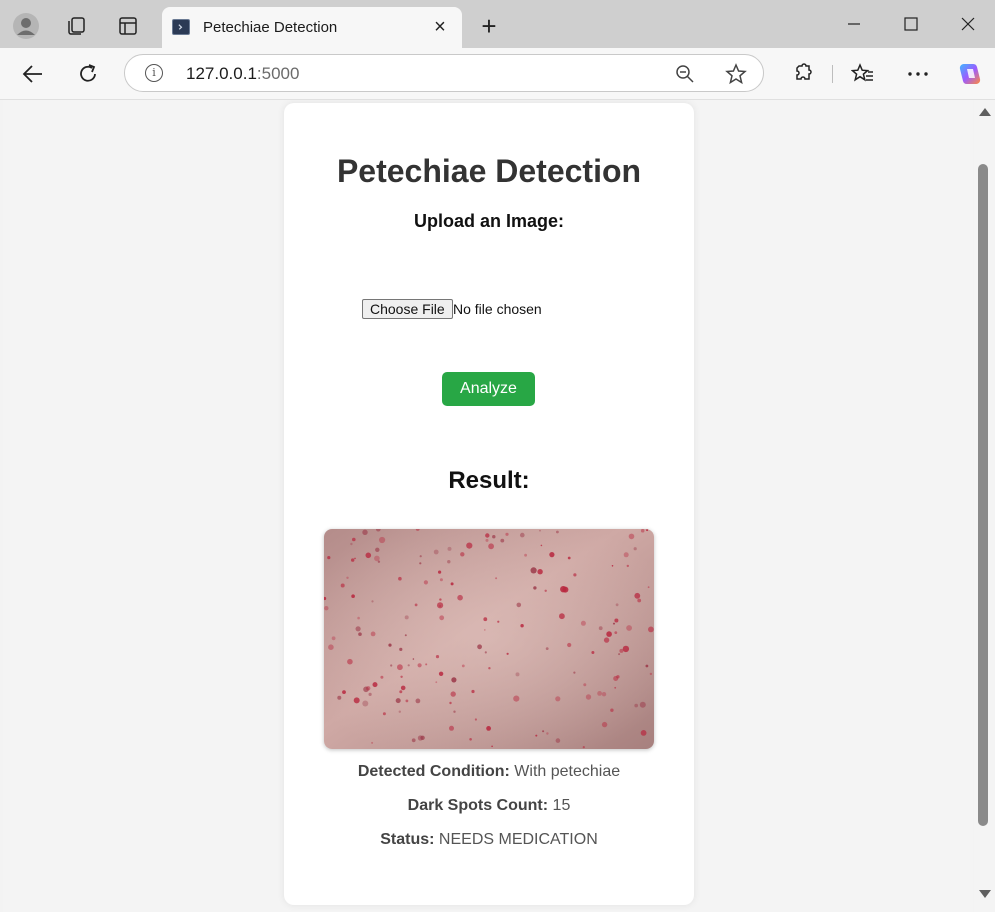 The width and height of the screenshot is (995, 912). Describe the element at coordinates (968, 24) in the screenshot. I see `close-window-icon` at that location.